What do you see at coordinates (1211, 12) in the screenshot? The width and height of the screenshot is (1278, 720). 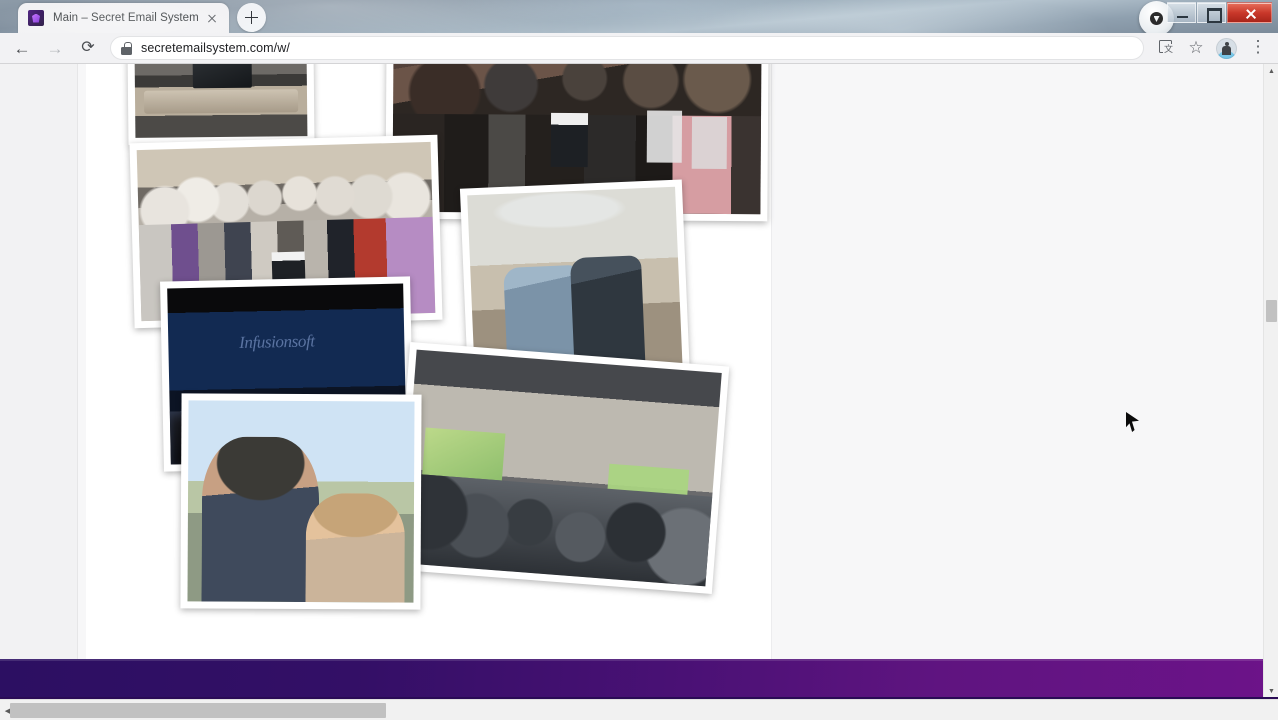 I see `maximize-button` at bounding box center [1211, 12].